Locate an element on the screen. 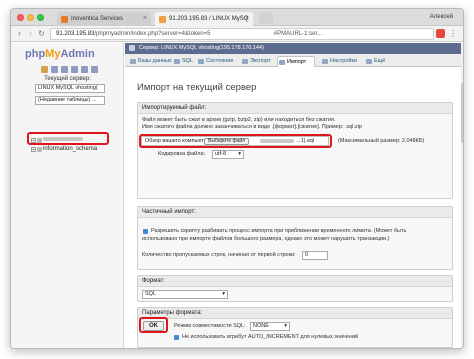 The height and width of the screenshot is (359, 474). minimize-window-button is located at coordinates (30, 17).